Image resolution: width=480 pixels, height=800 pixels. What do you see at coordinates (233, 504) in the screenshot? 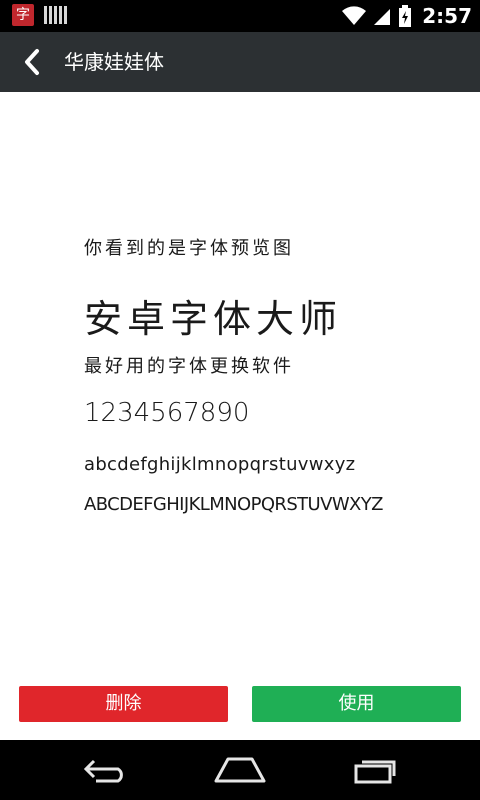
I see `preview-line-uppercase: ABCDEFGHIJKLMNOPQRSTUVWXYZ` at bounding box center [233, 504].